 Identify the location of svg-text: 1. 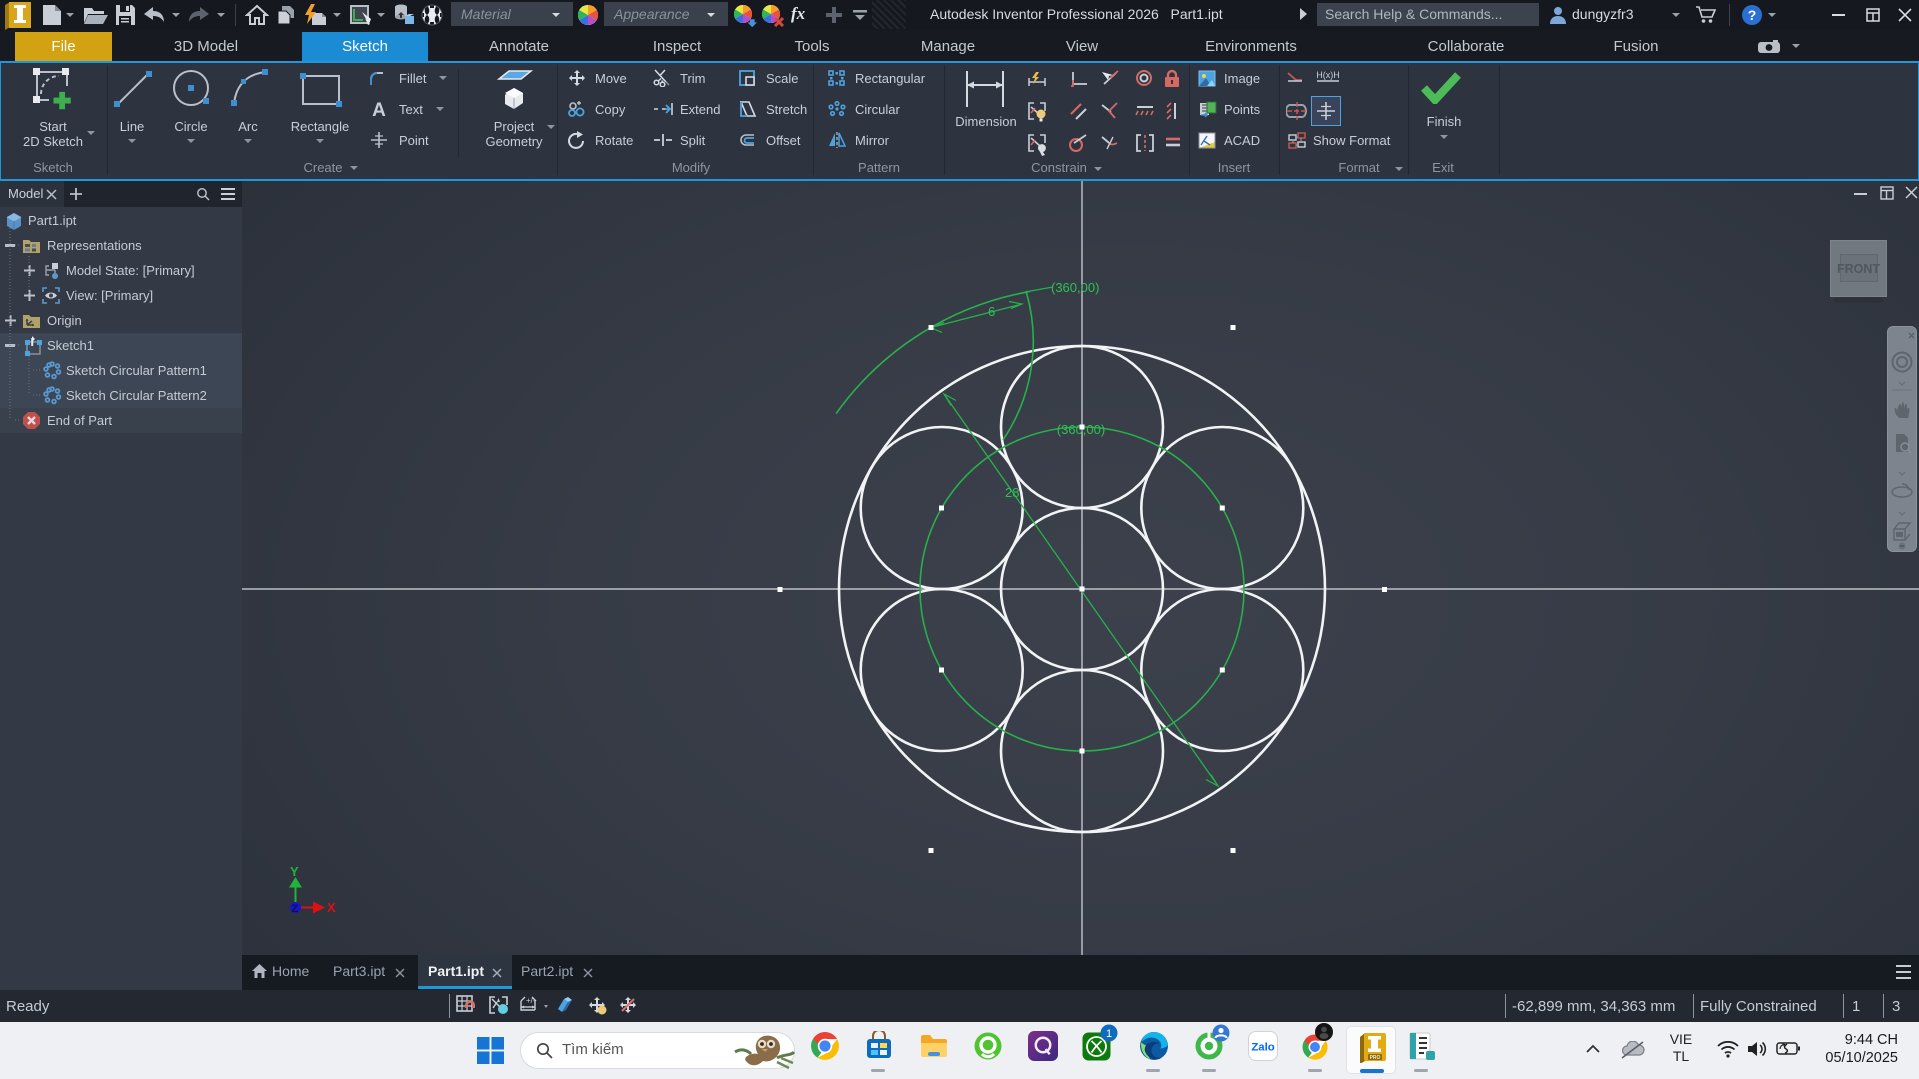
(1109, 1034).